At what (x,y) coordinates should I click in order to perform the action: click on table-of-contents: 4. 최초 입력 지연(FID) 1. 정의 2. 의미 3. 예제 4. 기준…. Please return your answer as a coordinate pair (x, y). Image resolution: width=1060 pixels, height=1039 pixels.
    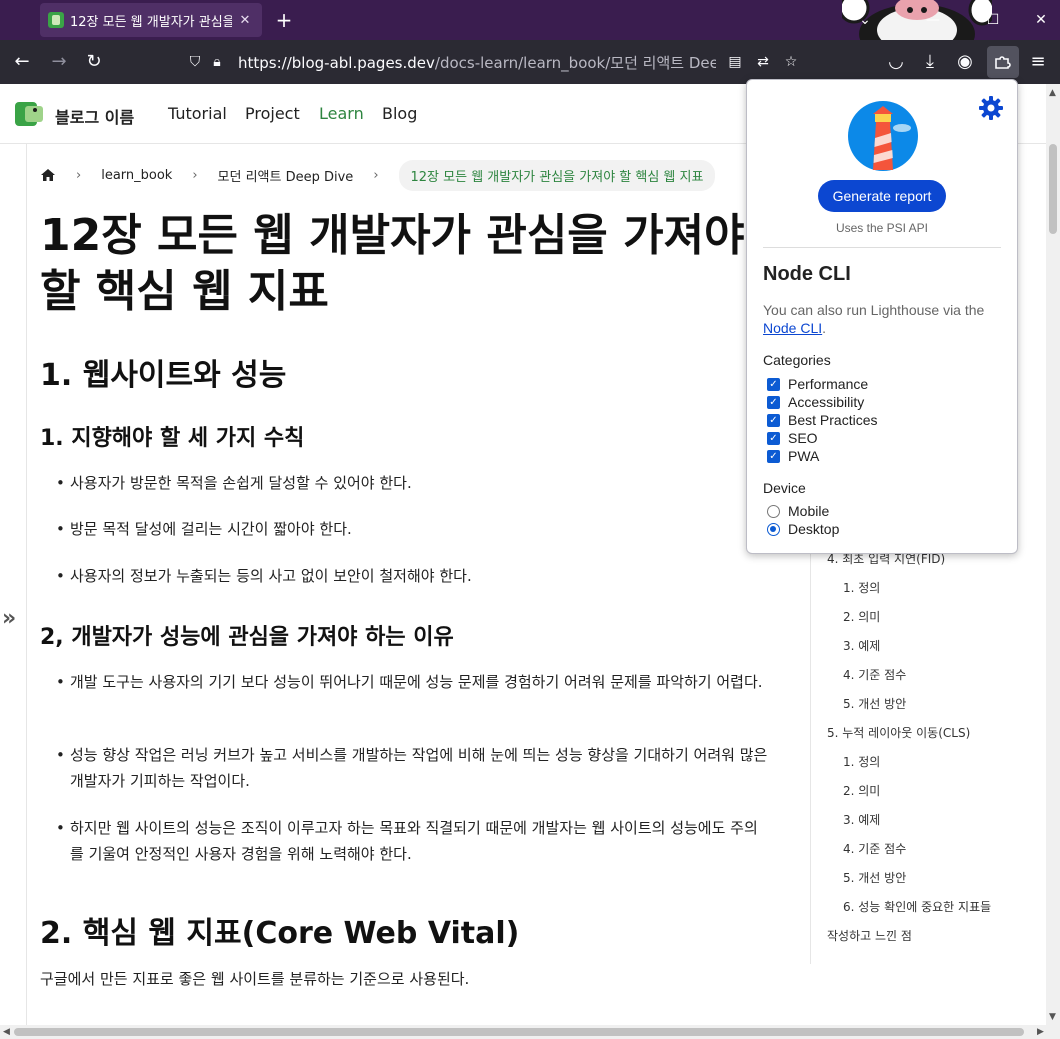
    Looking at the image, I should click on (924, 754).